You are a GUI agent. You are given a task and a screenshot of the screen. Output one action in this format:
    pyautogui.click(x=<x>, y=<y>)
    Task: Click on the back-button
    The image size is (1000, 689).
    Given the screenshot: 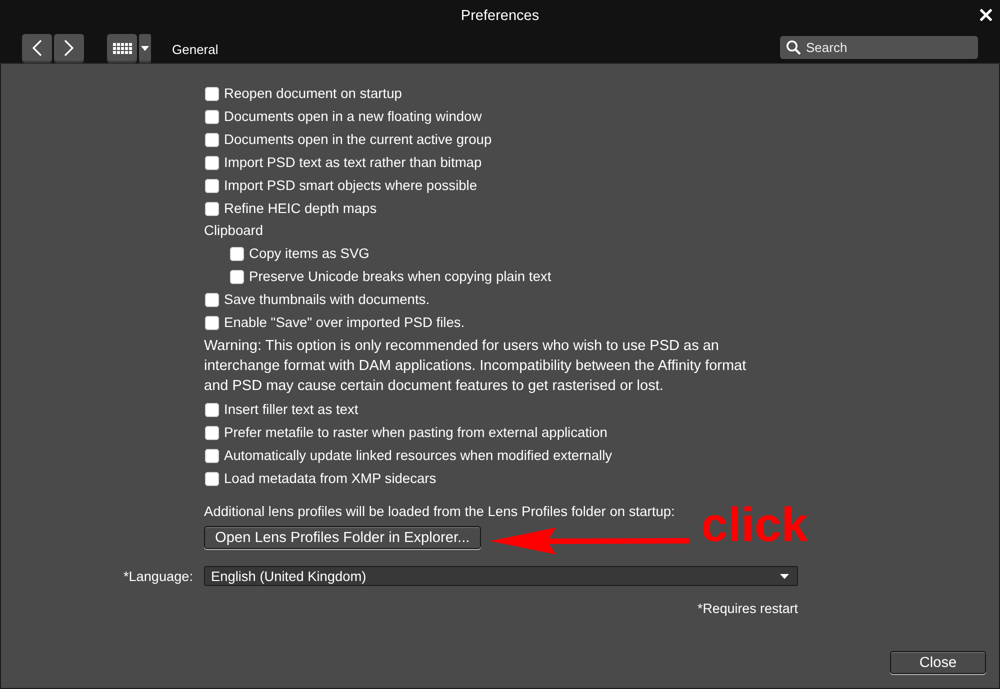 What is the action you would take?
    pyautogui.click(x=37, y=48)
    